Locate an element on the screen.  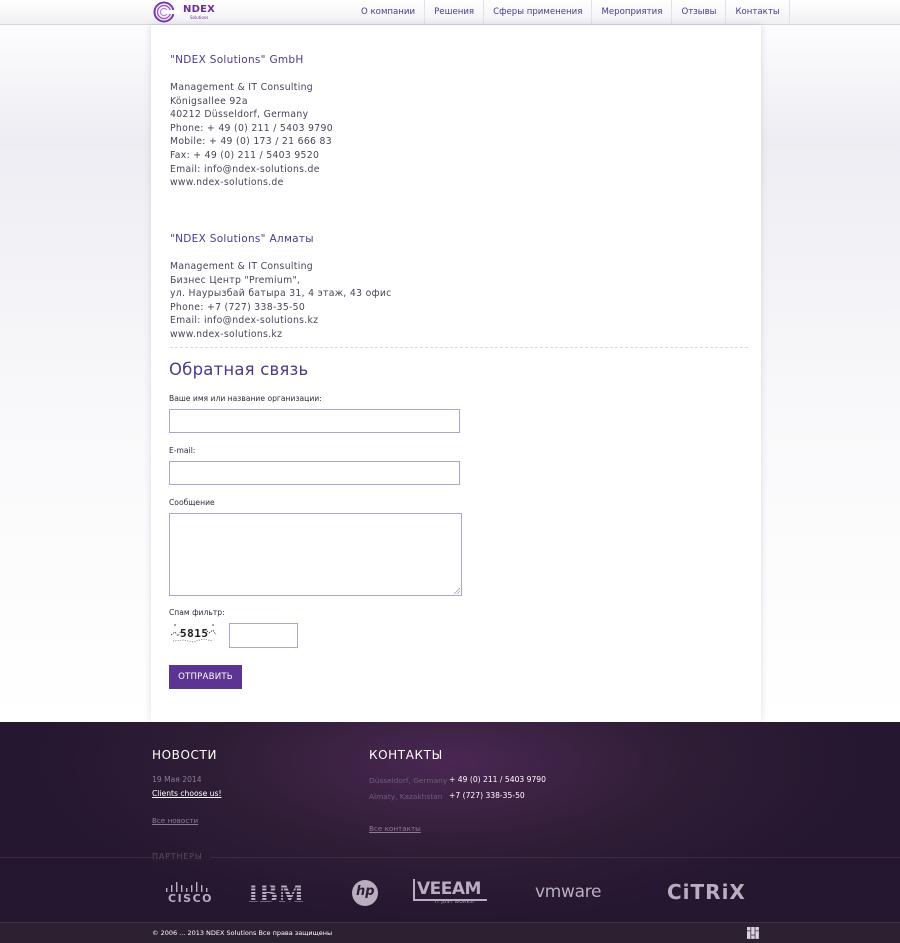
nav-item-reviews: Отзывы is located at coordinates (699, 12).